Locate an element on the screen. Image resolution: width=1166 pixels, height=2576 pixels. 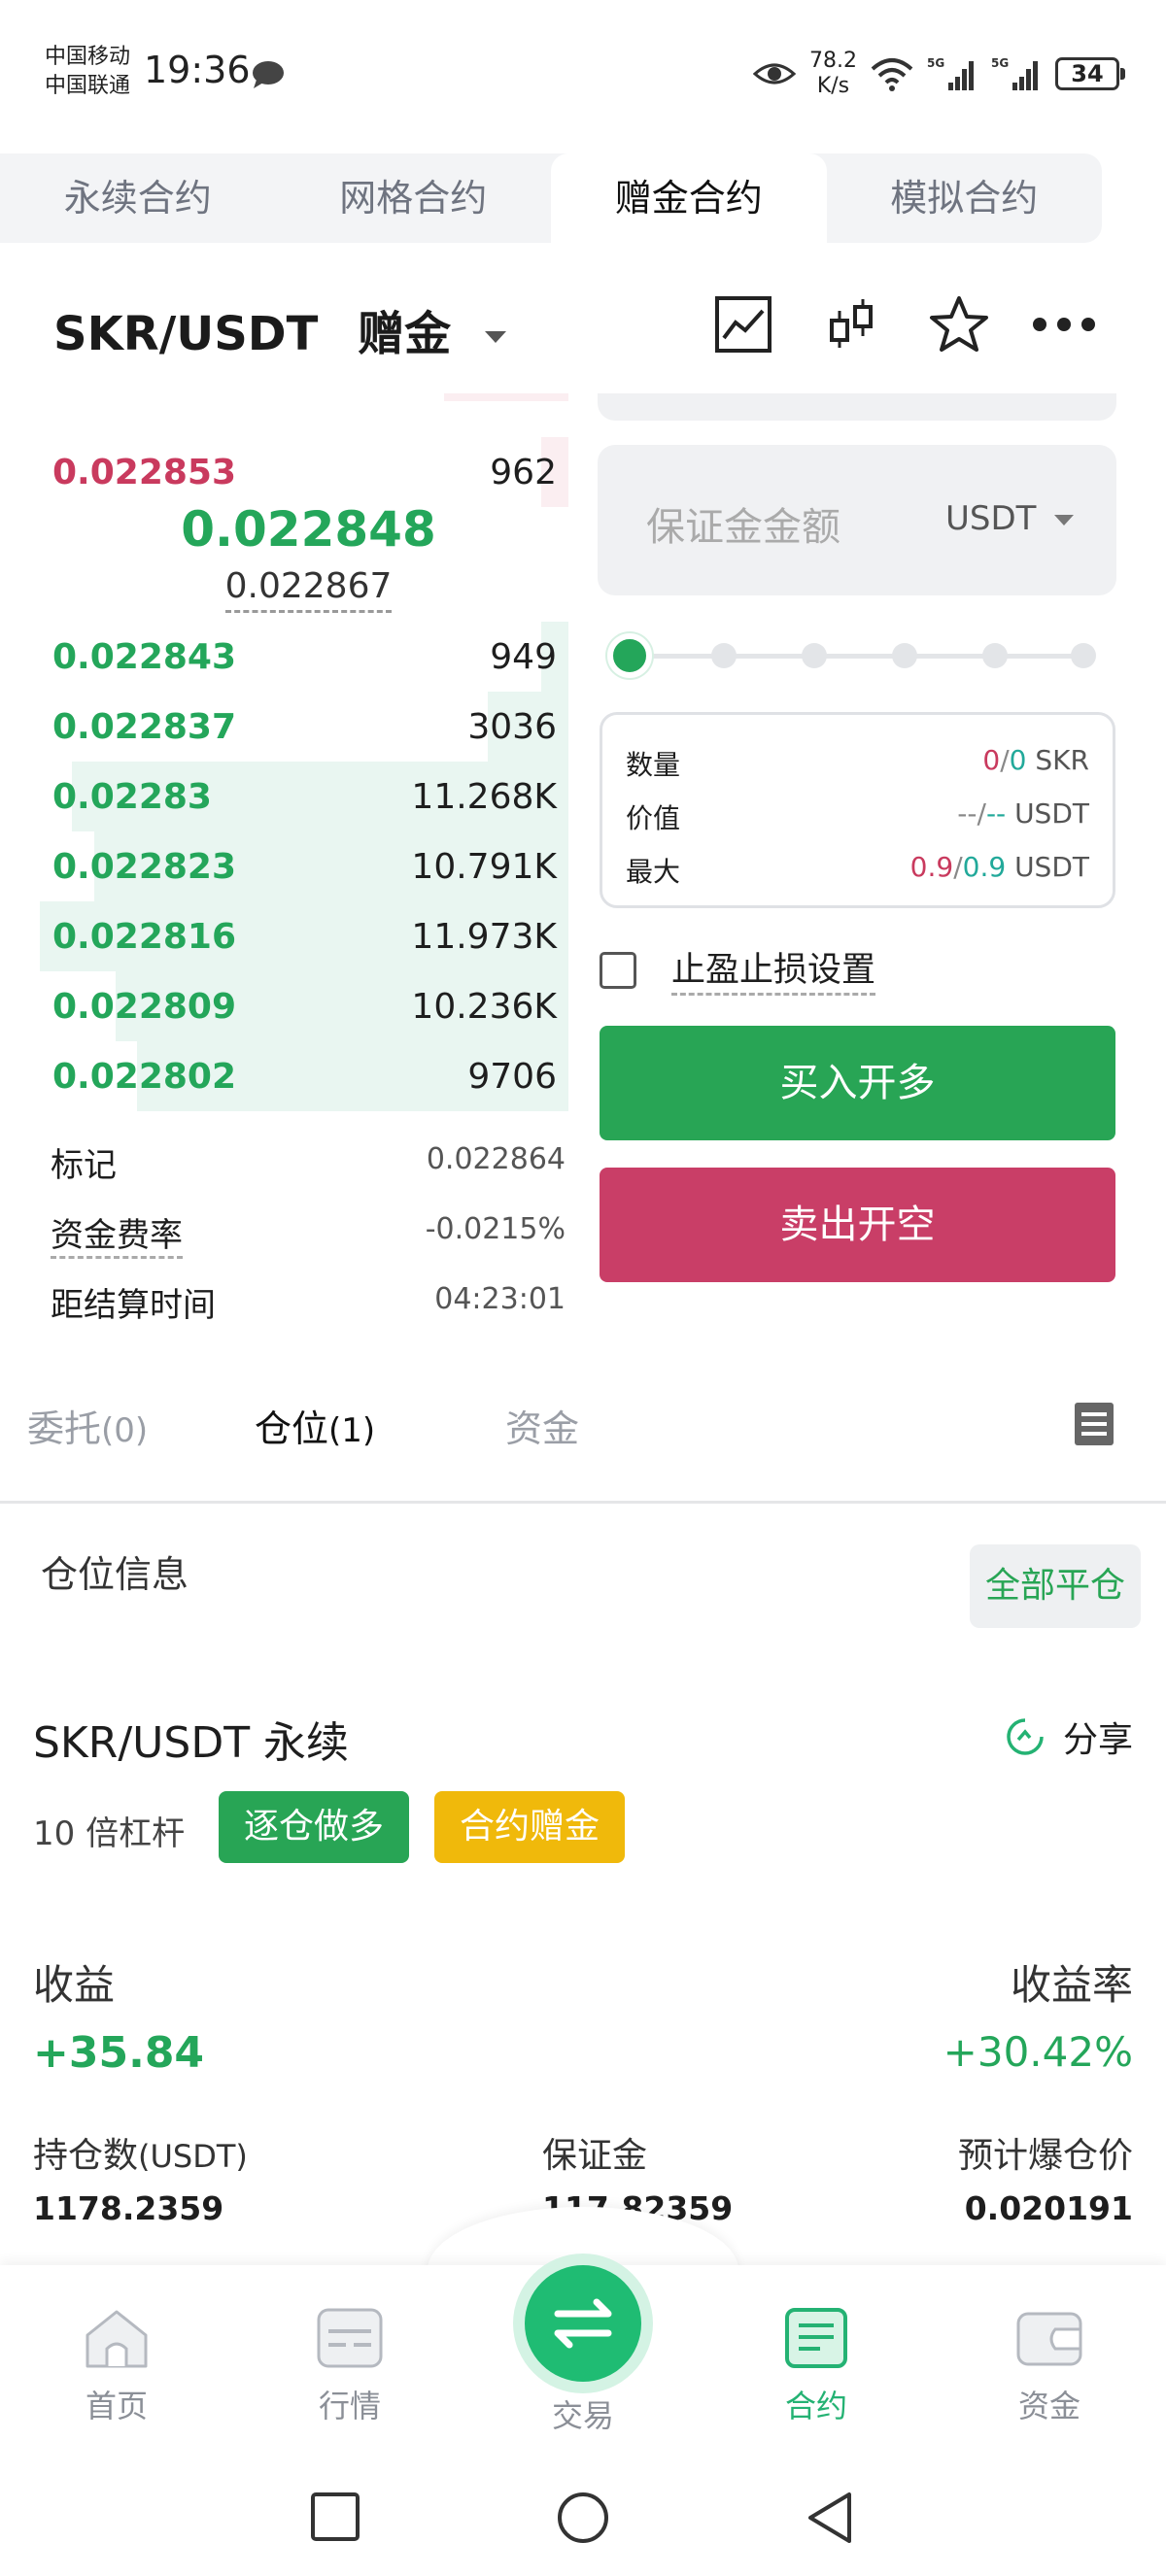
margin-amount-input: 保证金金额 USDT is located at coordinates (857, 520).